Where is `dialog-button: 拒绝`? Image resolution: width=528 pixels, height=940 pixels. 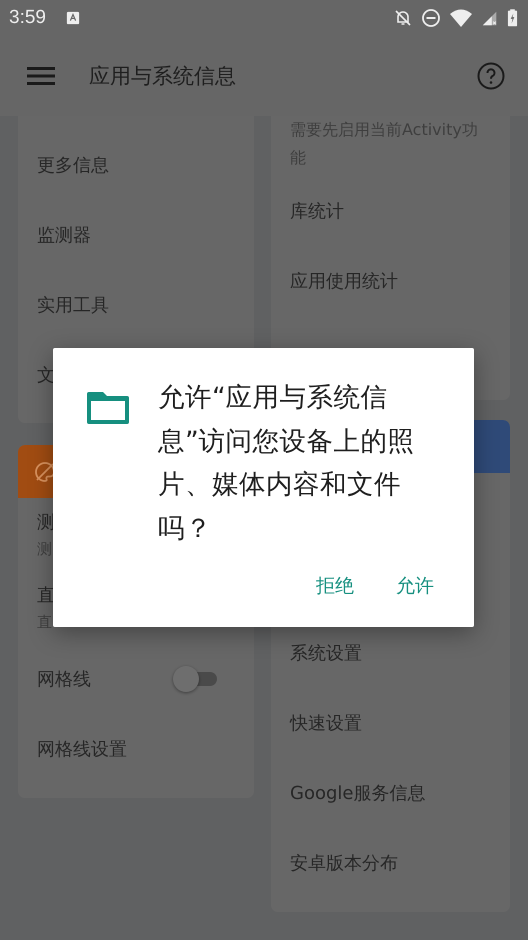 dialog-button: 拒绝 is located at coordinates (335, 586).